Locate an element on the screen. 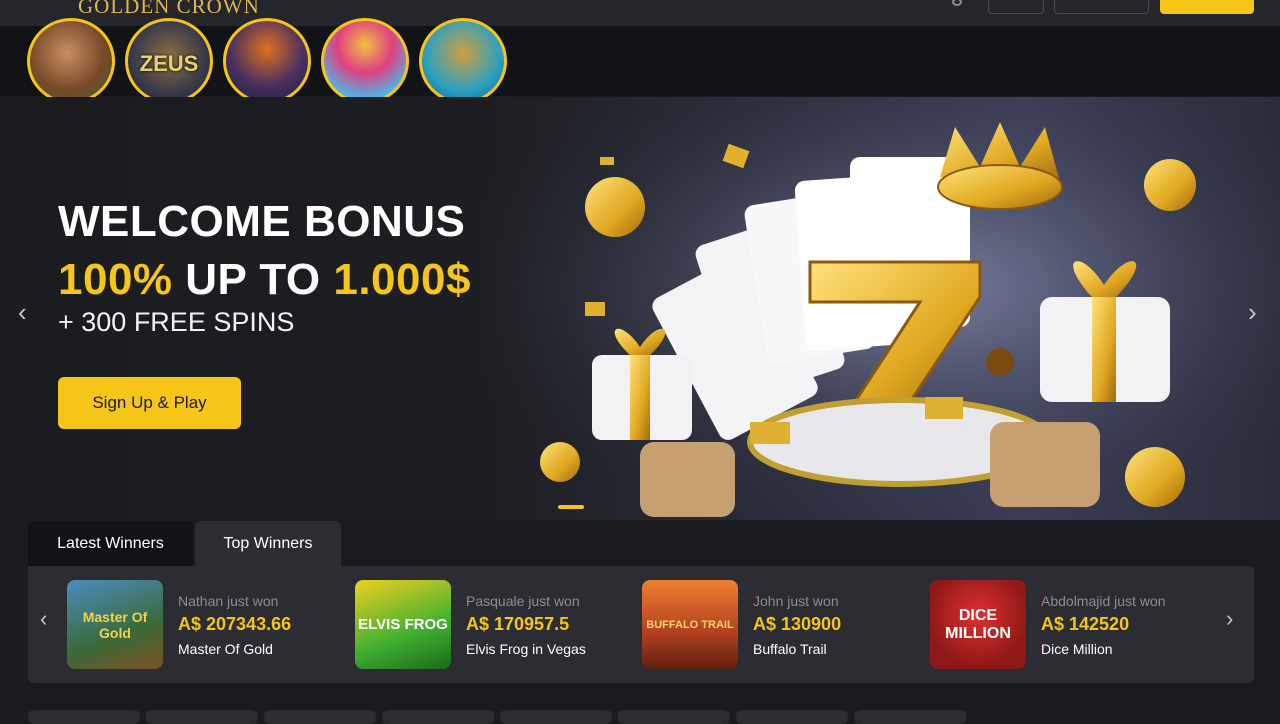 This screenshot has height=724, width=1280. crown-icon is located at coordinates (1000, 166).